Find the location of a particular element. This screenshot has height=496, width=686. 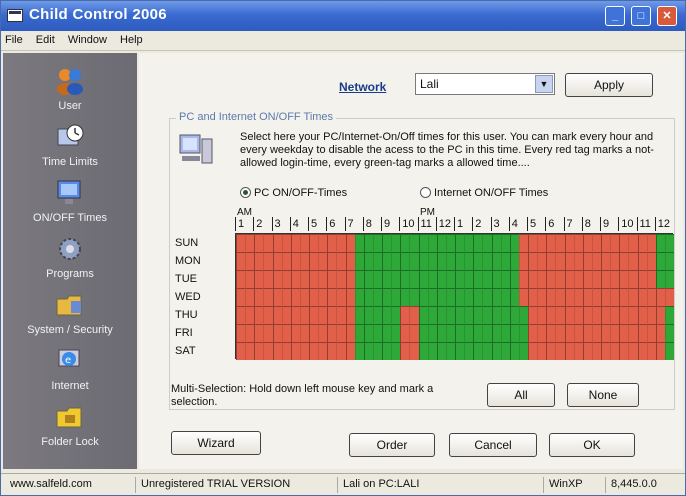

sidebar-item-user: User is located at coordinates (70, 95).